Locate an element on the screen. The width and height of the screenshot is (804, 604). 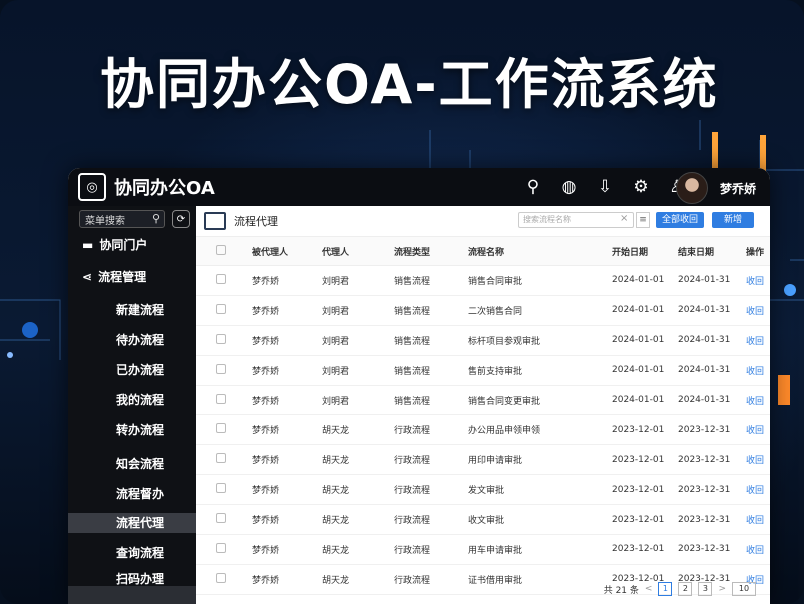
table-row: 梦乔娇 胡天龙 行政流程 收文审批 2023-12-01 2023-12-31 收回 is located at coordinates (483, 520).